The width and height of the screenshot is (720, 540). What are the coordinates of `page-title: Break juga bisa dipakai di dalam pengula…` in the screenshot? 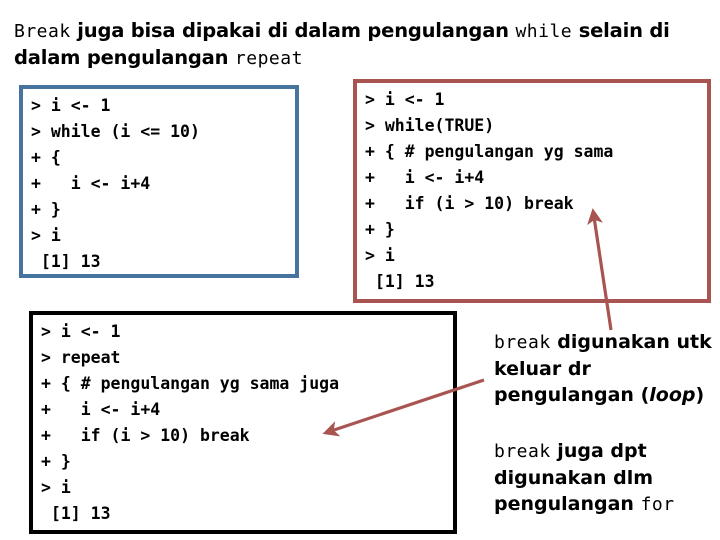 It's located at (360, 45).